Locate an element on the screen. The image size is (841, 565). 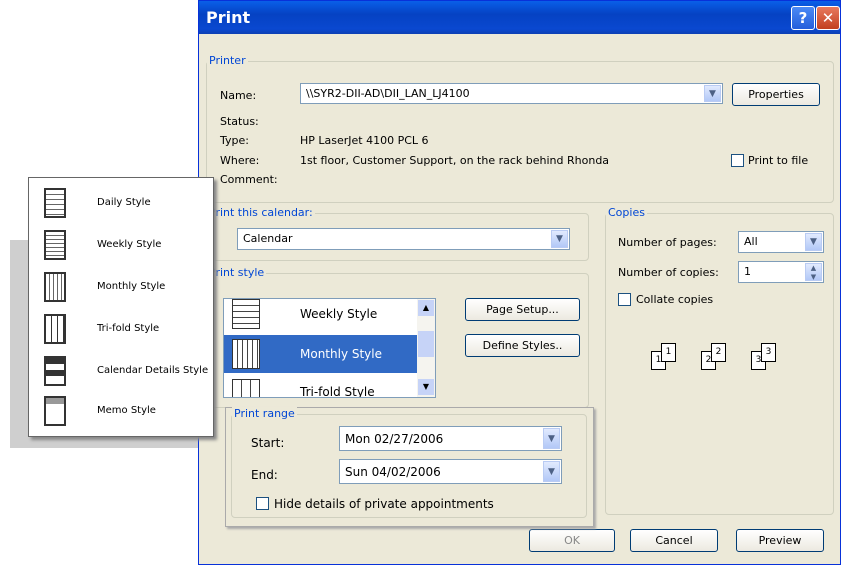
pages-label: Number of pages: is located at coordinates (667, 242).